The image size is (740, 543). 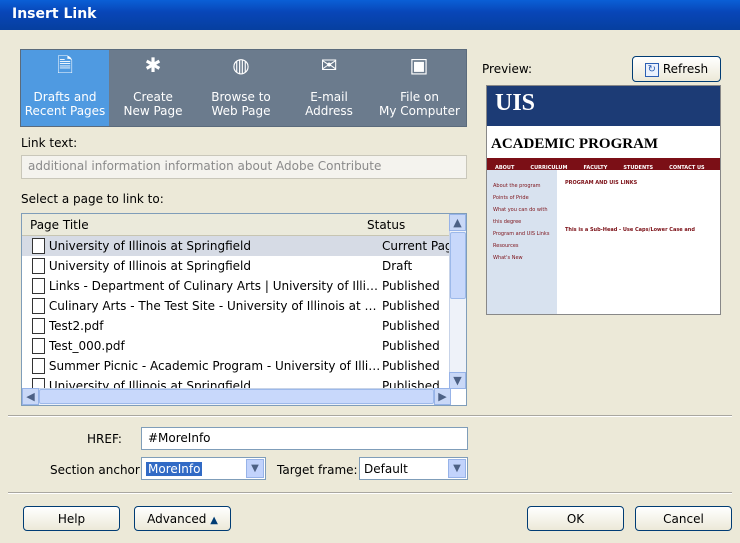 What do you see at coordinates (153, 97) in the screenshot?
I see `link-type-label-1: Create` at bounding box center [153, 97].